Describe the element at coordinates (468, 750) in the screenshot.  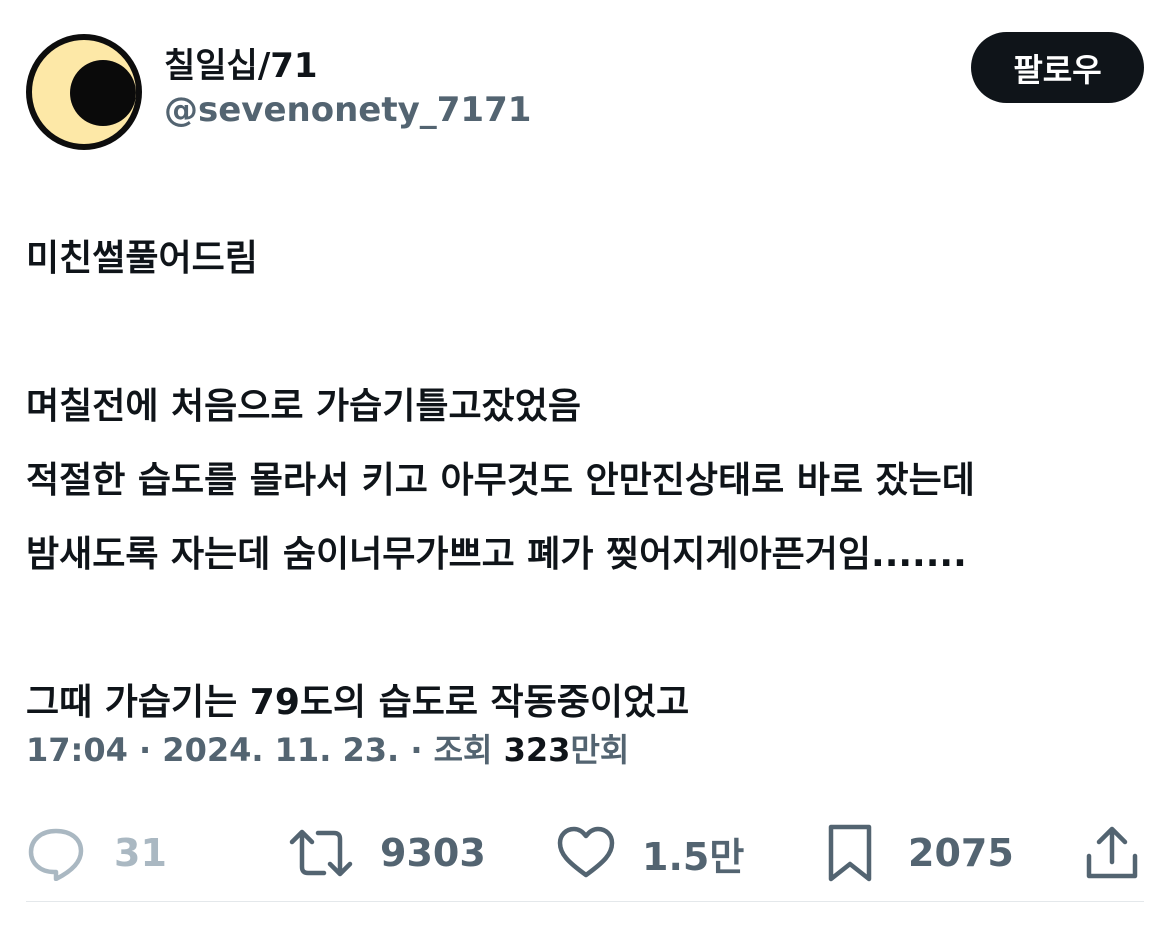
I see `views-label: 조회` at that location.